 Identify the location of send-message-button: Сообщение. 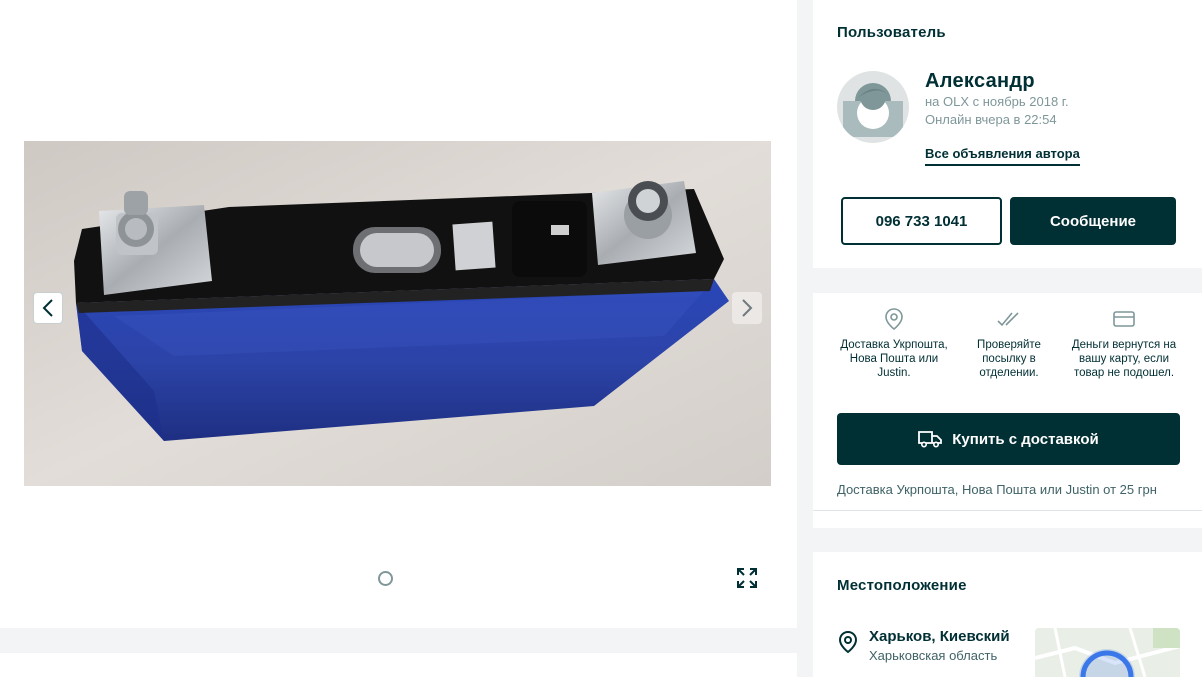
(1093, 221).